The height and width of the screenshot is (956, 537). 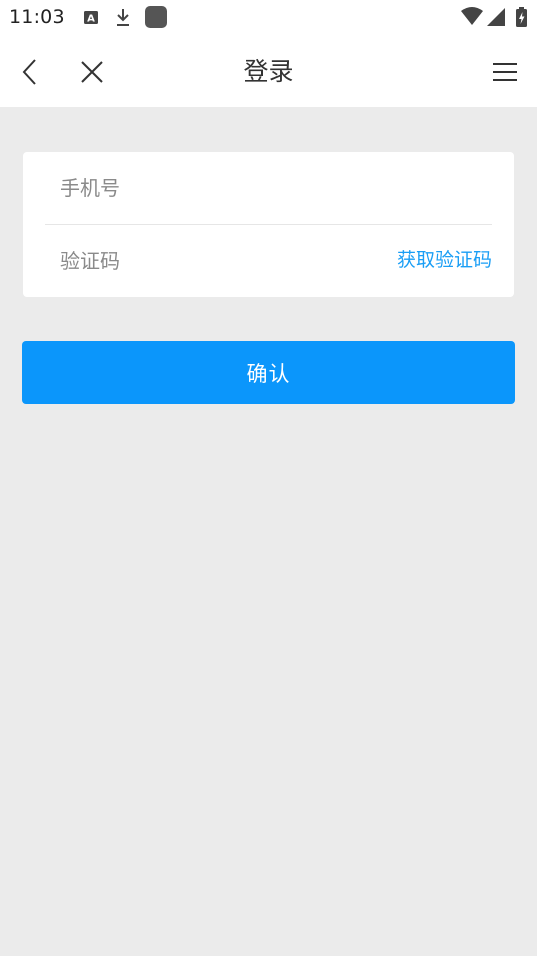 What do you see at coordinates (220, 188) in the screenshot?
I see `phone-input` at bounding box center [220, 188].